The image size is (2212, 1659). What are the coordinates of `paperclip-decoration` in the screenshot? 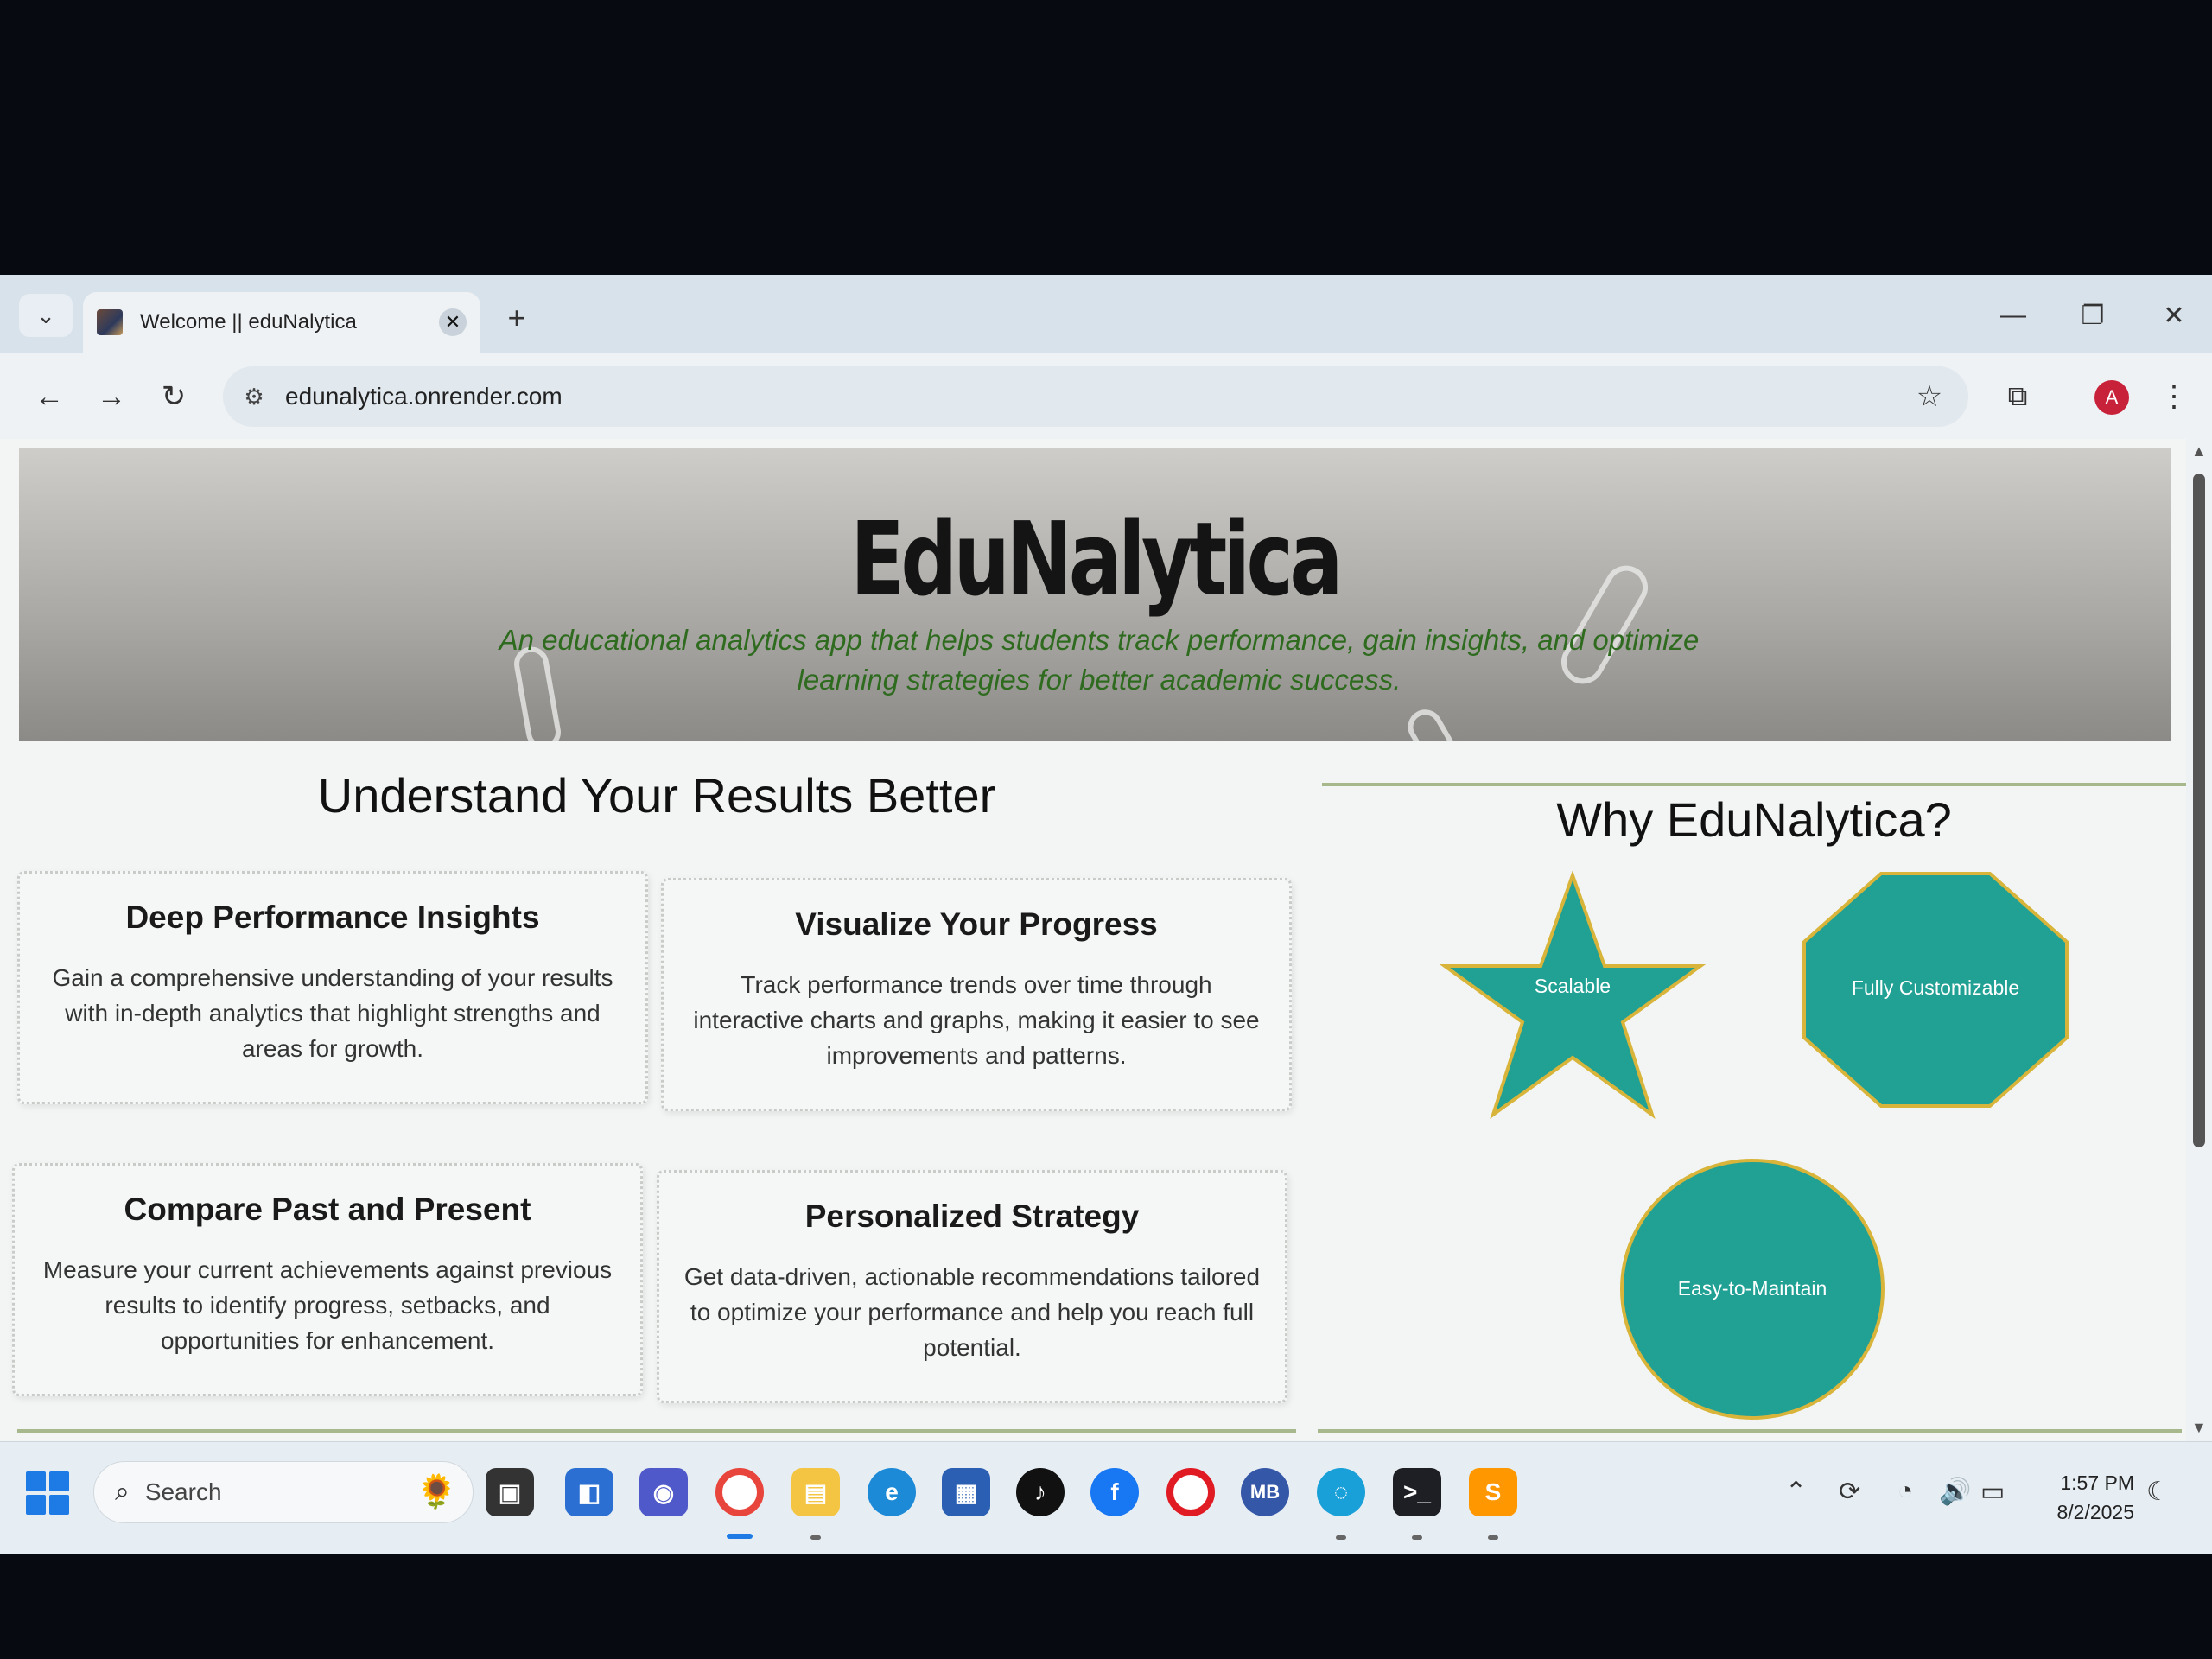 It's located at (1436, 722).